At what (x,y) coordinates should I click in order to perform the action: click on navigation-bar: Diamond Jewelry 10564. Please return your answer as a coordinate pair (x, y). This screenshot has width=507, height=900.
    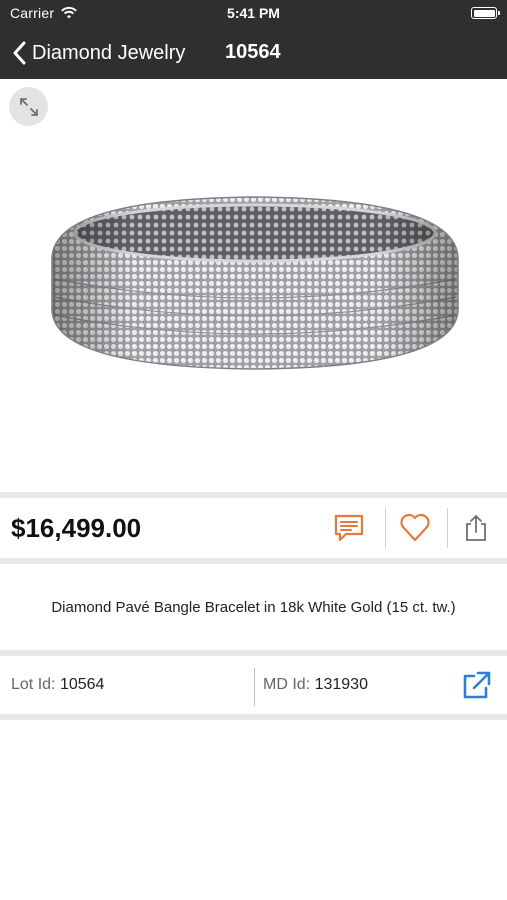
    Looking at the image, I should click on (253, 53).